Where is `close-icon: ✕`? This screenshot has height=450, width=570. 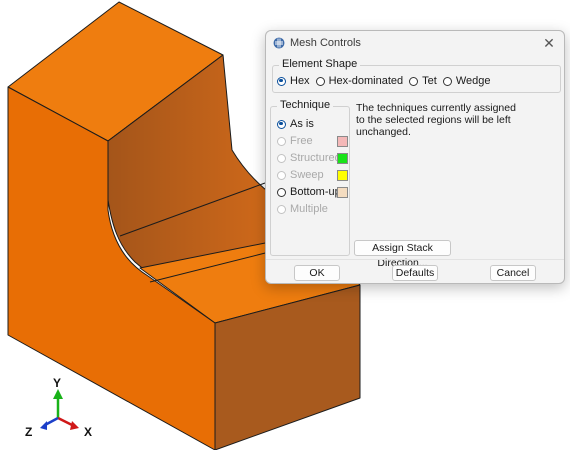 close-icon: ✕ is located at coordinates (549, 43).